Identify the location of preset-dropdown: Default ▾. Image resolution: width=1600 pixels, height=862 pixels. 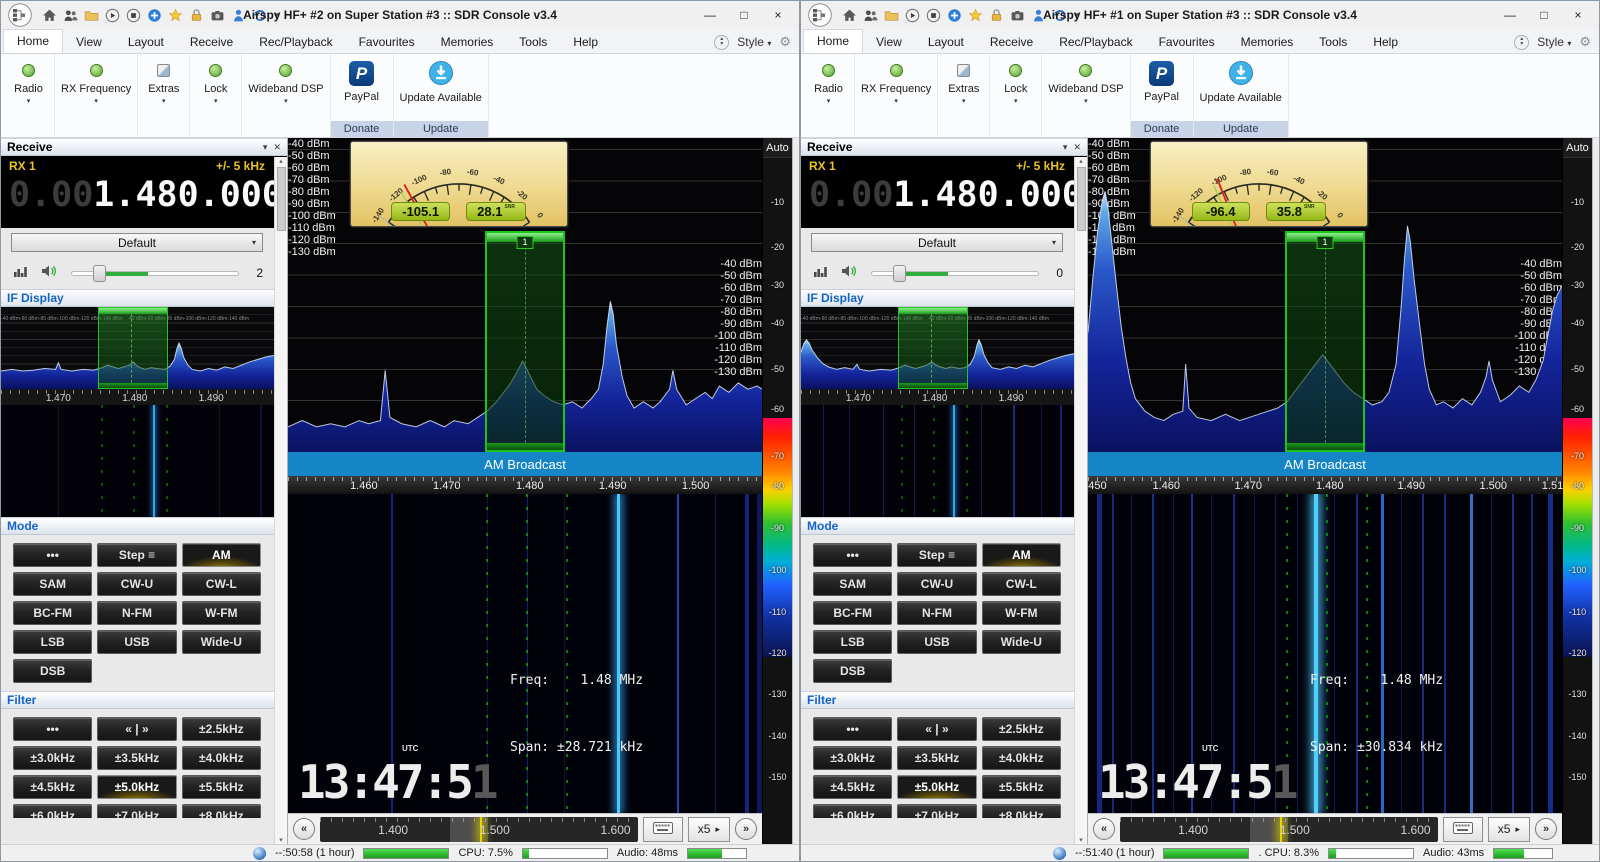
(137, 242).